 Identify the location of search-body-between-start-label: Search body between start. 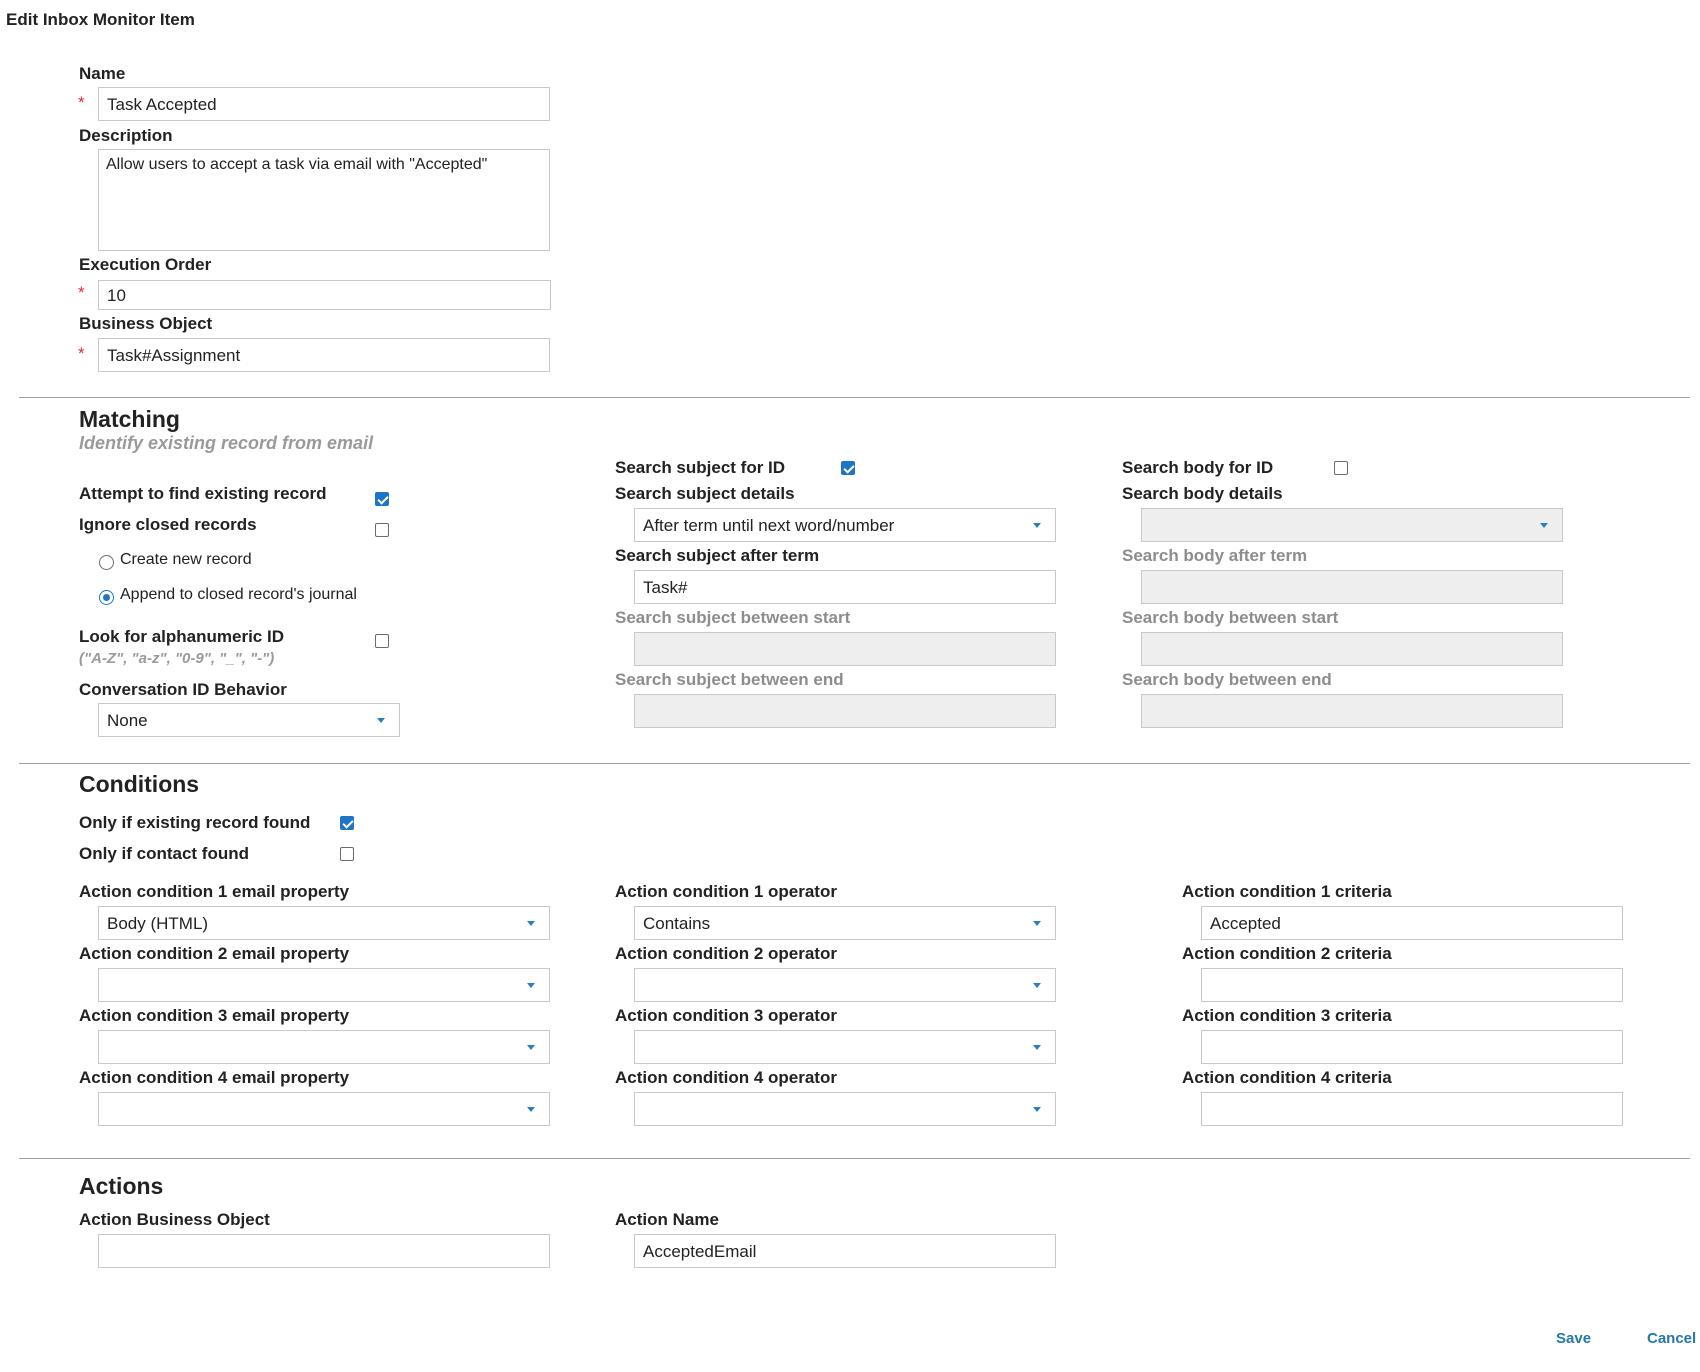
(1230, 617).